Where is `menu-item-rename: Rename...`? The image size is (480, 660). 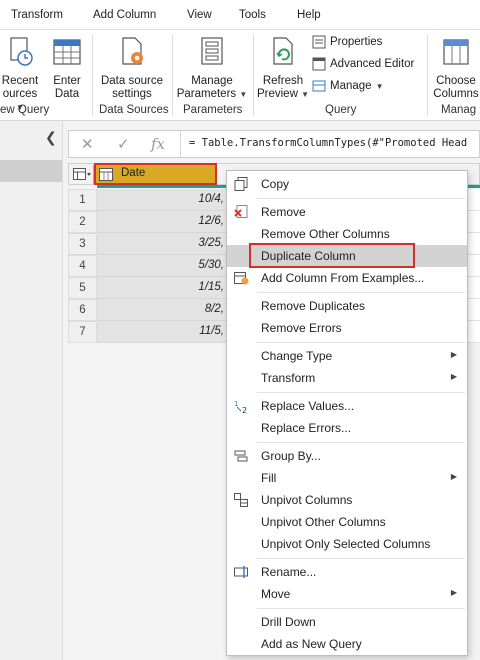 menu-item-rename: Rename... is located at coordinates (347, 572).